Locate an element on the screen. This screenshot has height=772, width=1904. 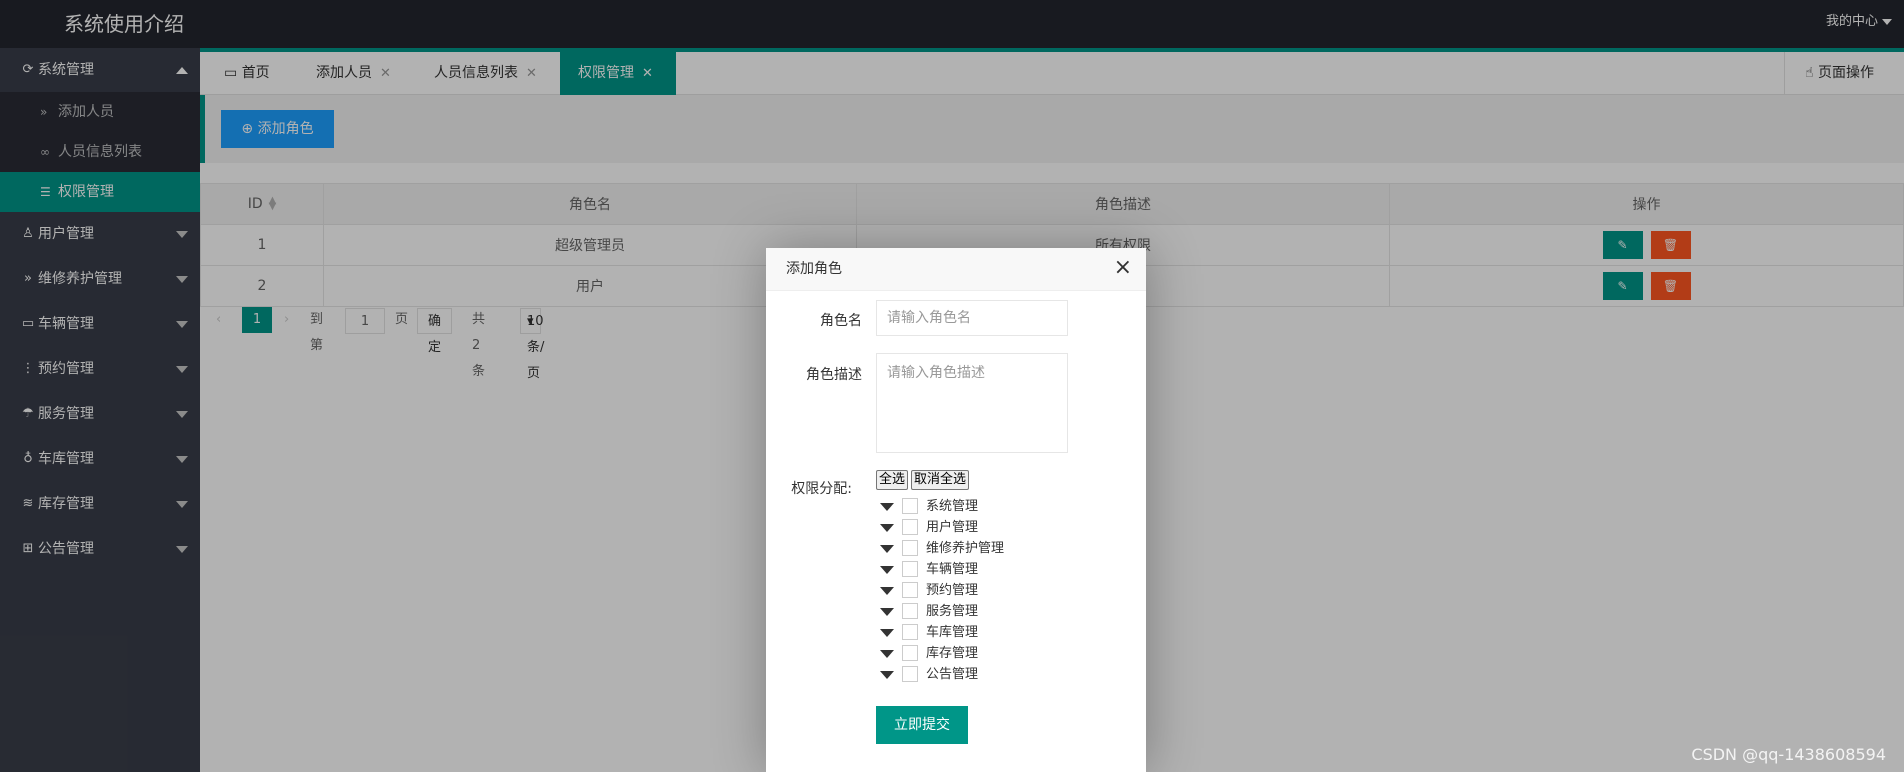
watermark: CSDN @qq-1438608594 is located at coordinates (1788, 754).